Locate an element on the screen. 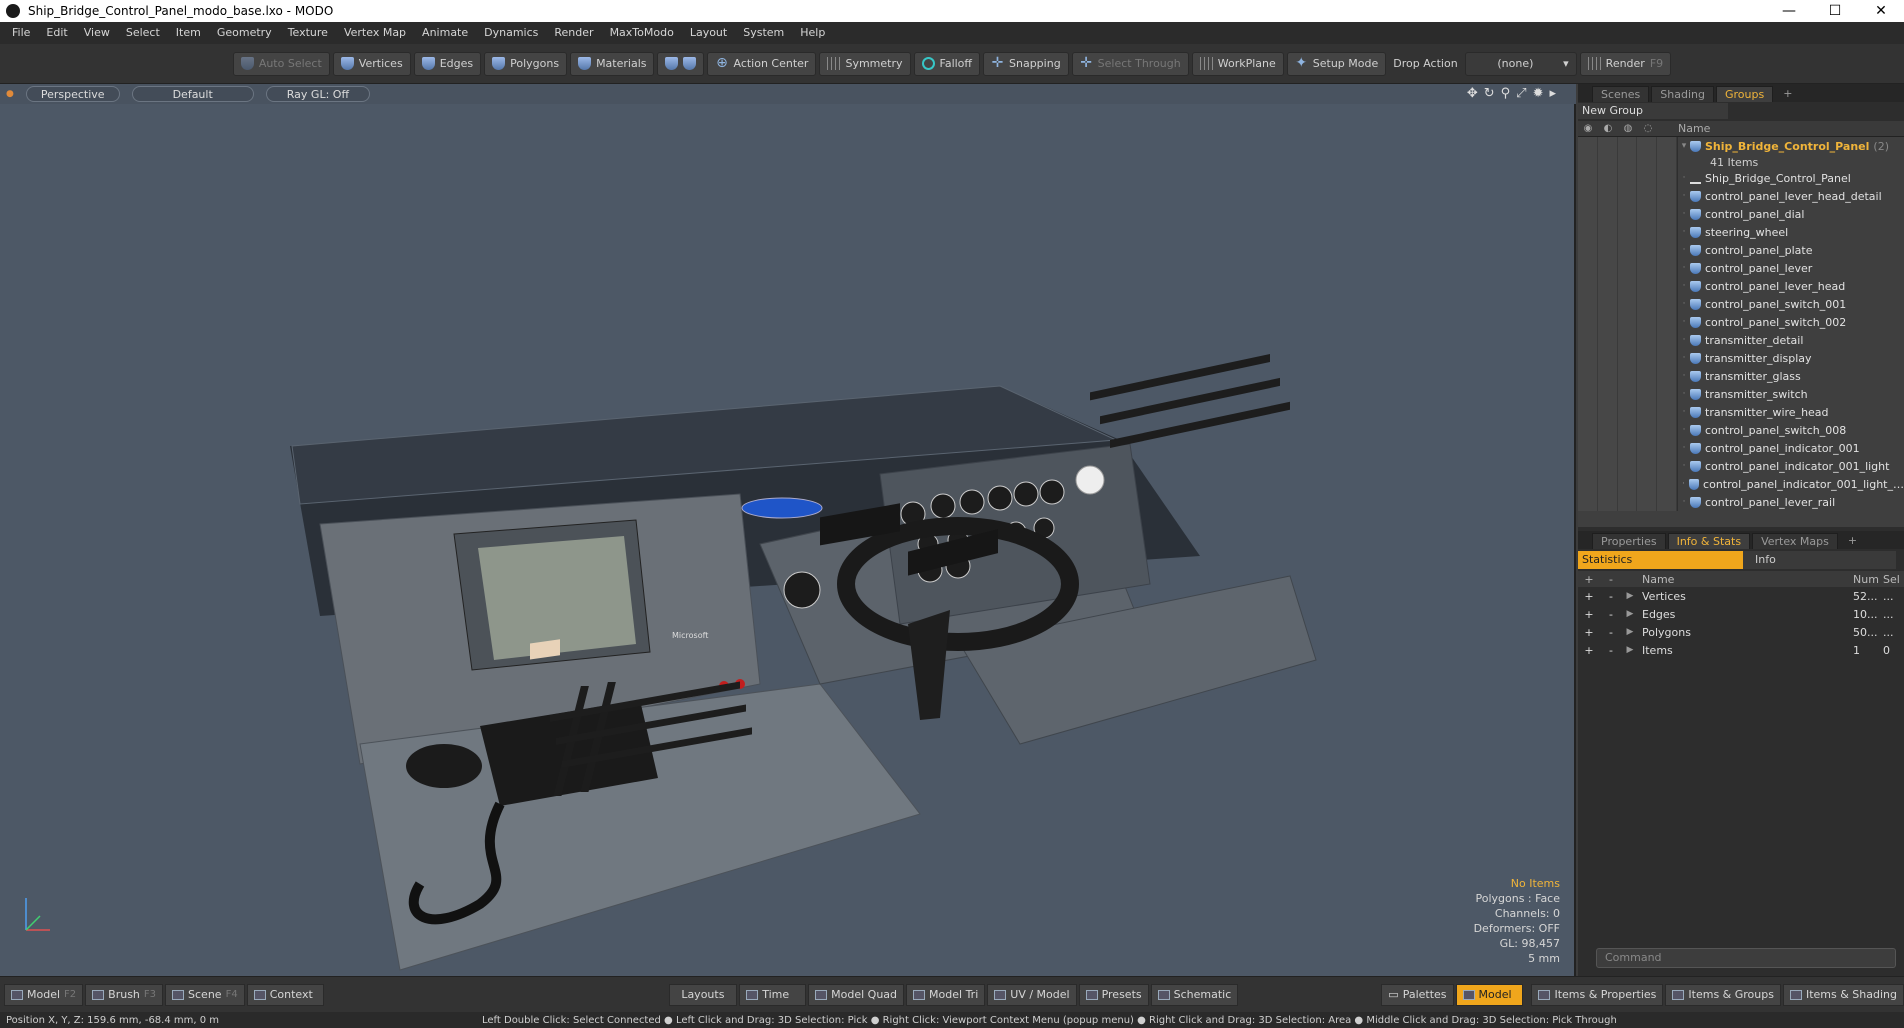 This screenshot has height=1028, width=1904. time-button: Time is located at coordinates (773, 994).